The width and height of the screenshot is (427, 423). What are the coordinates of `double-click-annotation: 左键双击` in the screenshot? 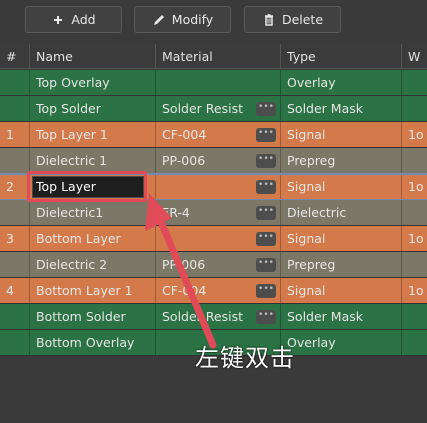 It's located at (245, 358).